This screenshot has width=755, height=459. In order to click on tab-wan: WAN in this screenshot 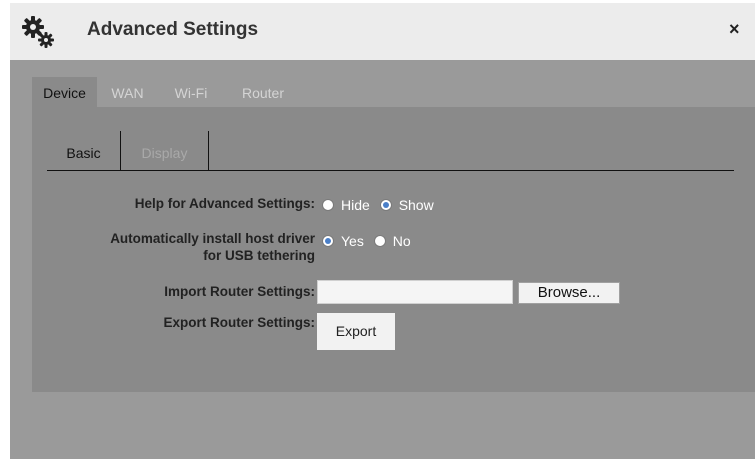, I will do `click(127, 92)`.